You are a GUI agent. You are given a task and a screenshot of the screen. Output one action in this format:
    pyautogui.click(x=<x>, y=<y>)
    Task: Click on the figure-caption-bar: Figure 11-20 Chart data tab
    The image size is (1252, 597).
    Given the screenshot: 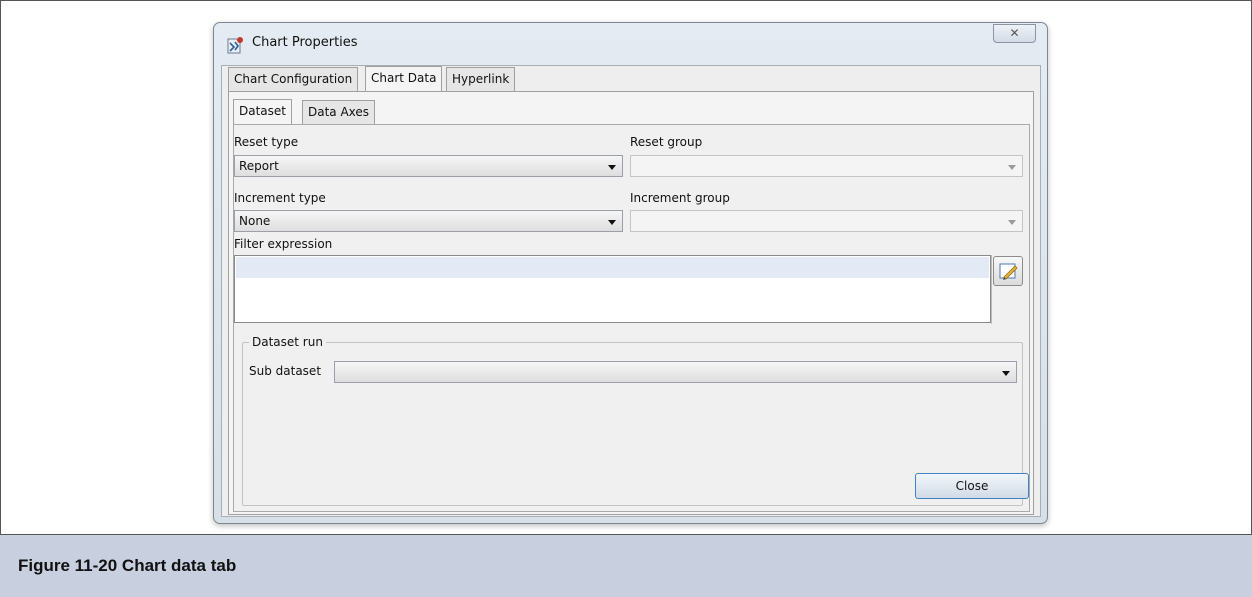 What is the action you would take?
    pyautogui.click(x=626, y=565)
    